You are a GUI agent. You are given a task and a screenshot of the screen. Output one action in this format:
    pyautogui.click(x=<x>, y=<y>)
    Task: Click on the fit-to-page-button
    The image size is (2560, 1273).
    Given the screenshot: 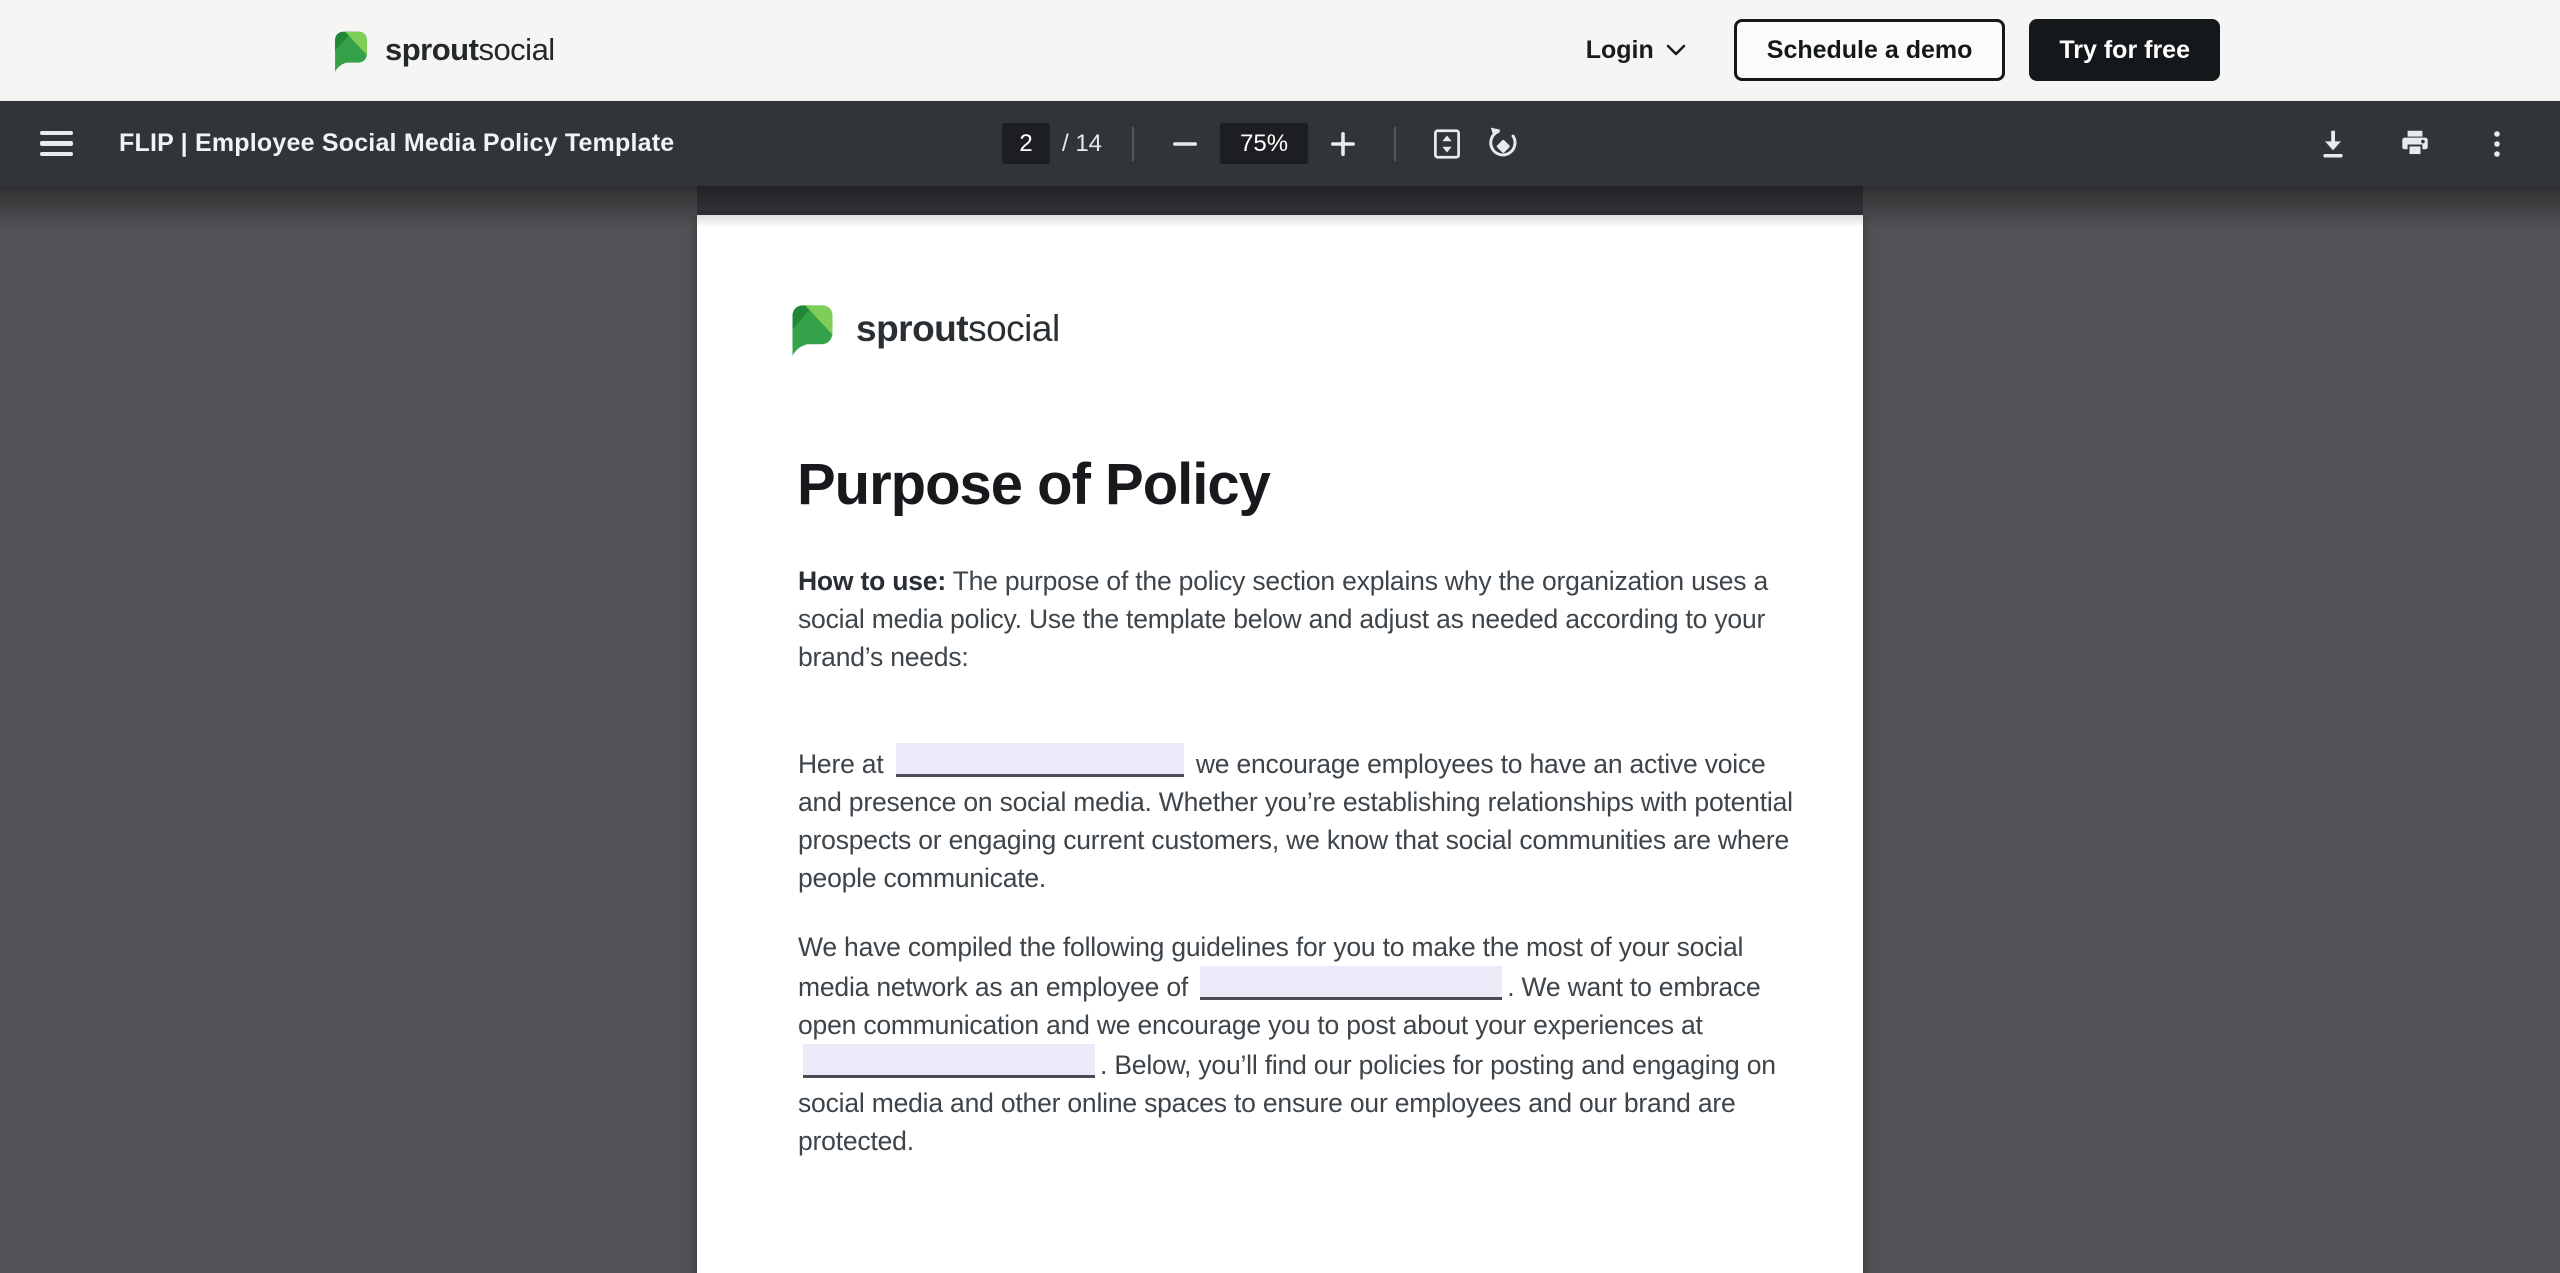 What is the action you would take?
    pyautogui.click(x=1447, y=144)
    